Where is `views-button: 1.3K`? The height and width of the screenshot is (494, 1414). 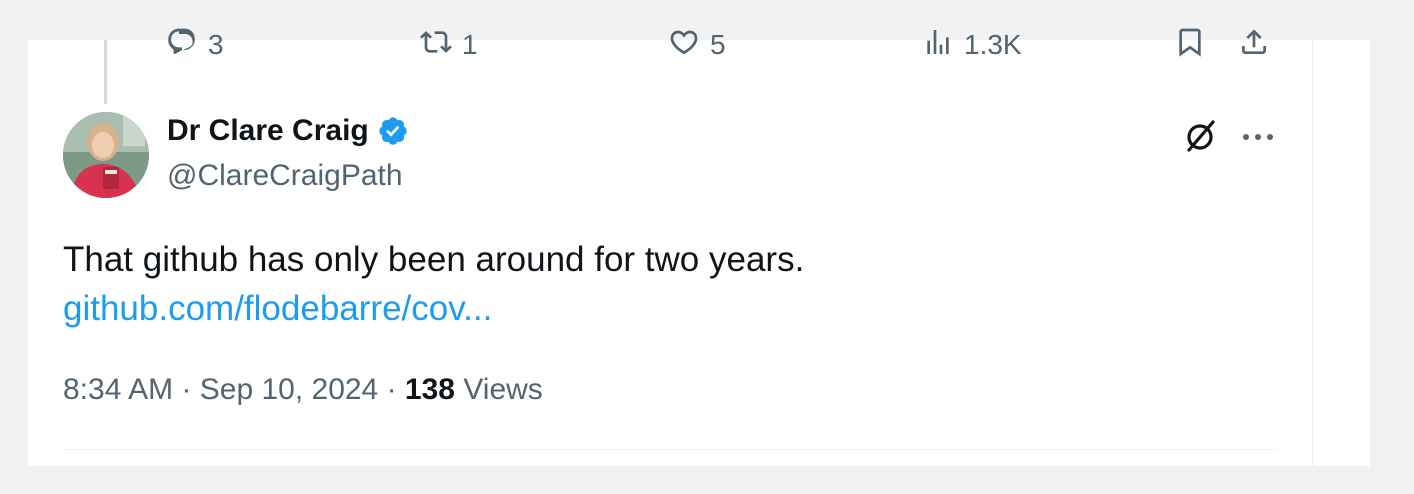 views-button: 1.3K is located at coordinates (972, 44).